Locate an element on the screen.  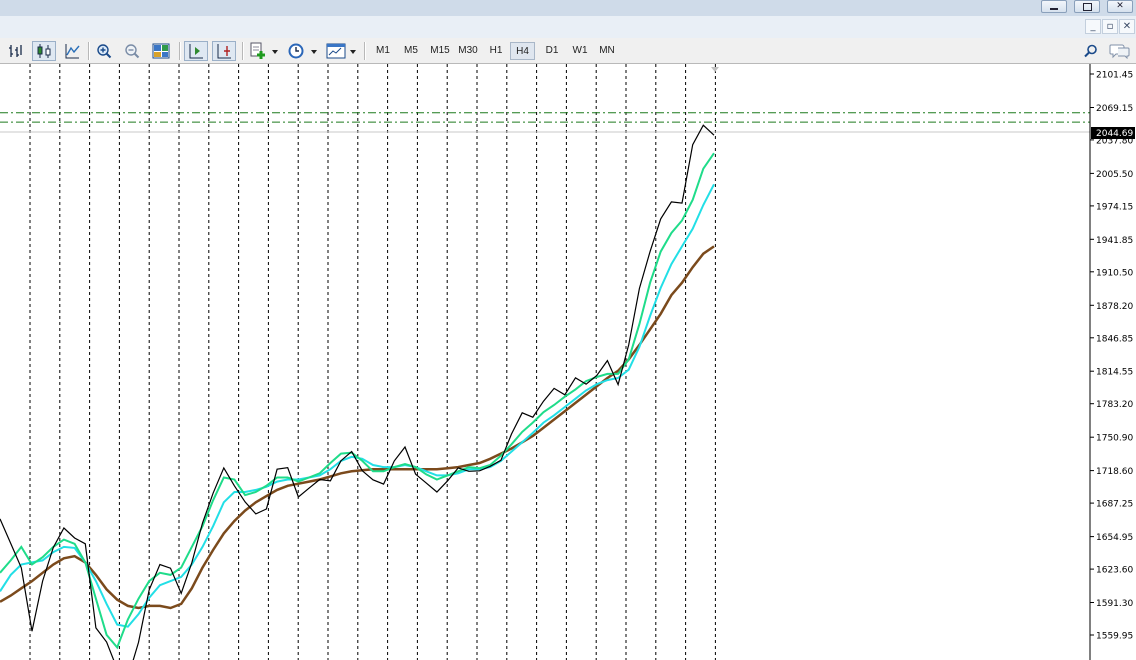
timeframe-m5: M5 is located at coordinates (411, 51).